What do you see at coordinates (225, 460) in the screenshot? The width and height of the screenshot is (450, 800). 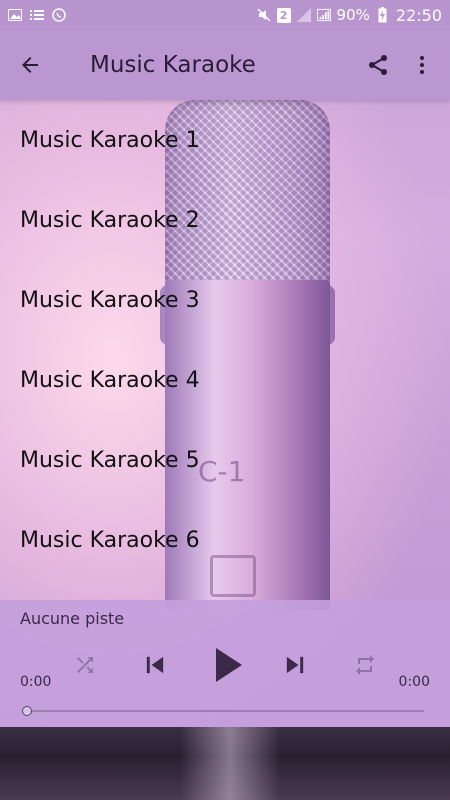 I see `track-item: Music Karaoke 5` at bounding box center [225, 460].